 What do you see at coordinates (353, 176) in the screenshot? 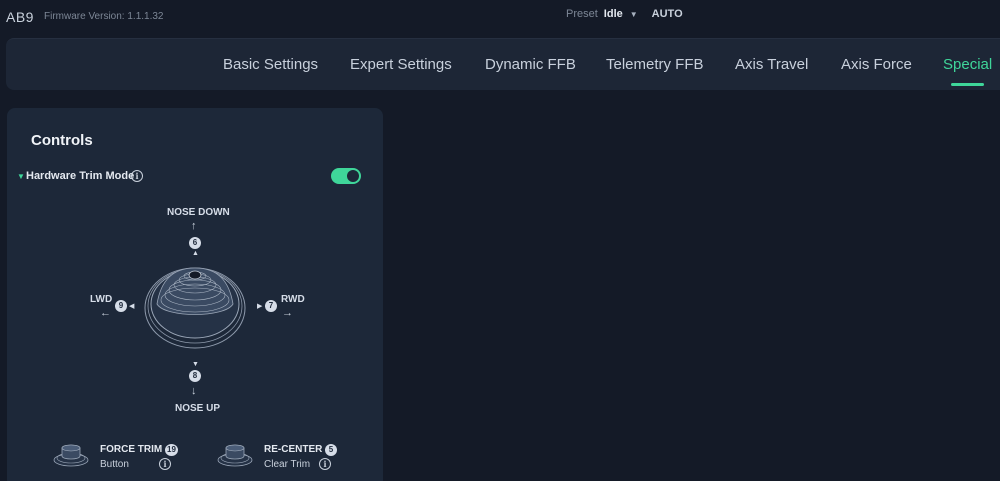
I see `toggle-knob` at bounding box center [353, 176].